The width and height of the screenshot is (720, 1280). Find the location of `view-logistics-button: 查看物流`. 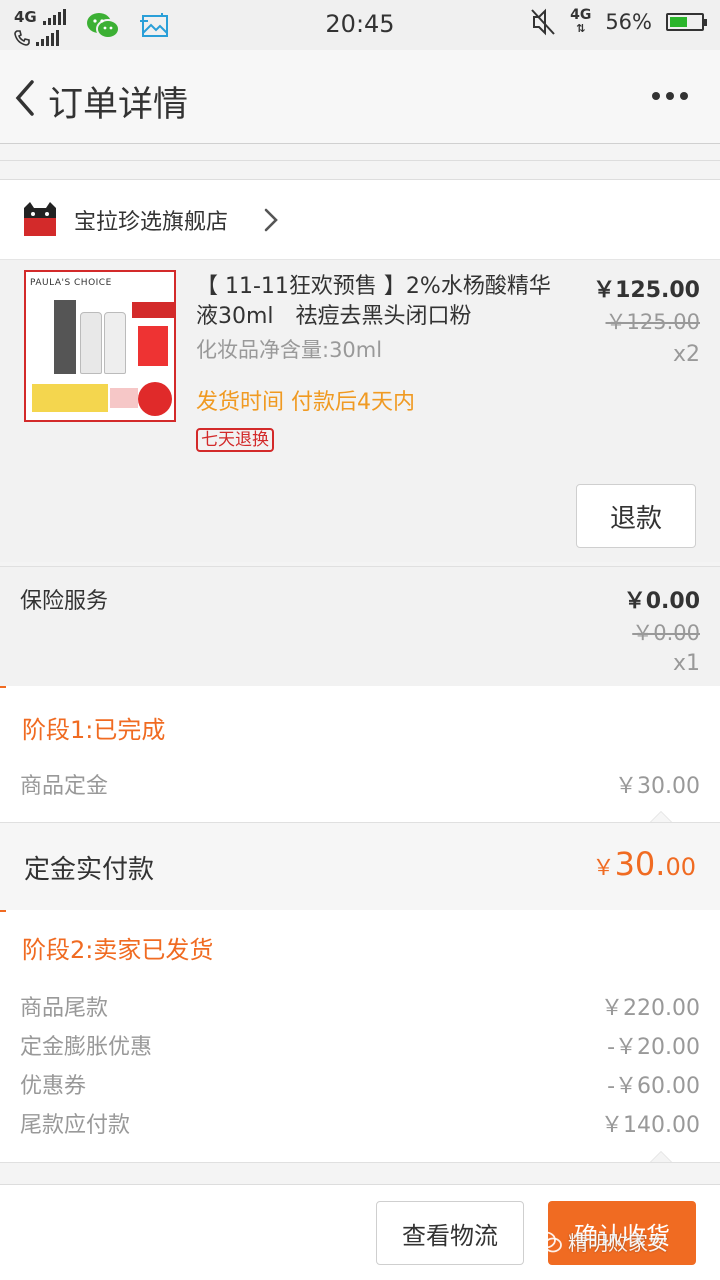

view-logistics-button: 查看物流 is located at coordinates (450, 1233).